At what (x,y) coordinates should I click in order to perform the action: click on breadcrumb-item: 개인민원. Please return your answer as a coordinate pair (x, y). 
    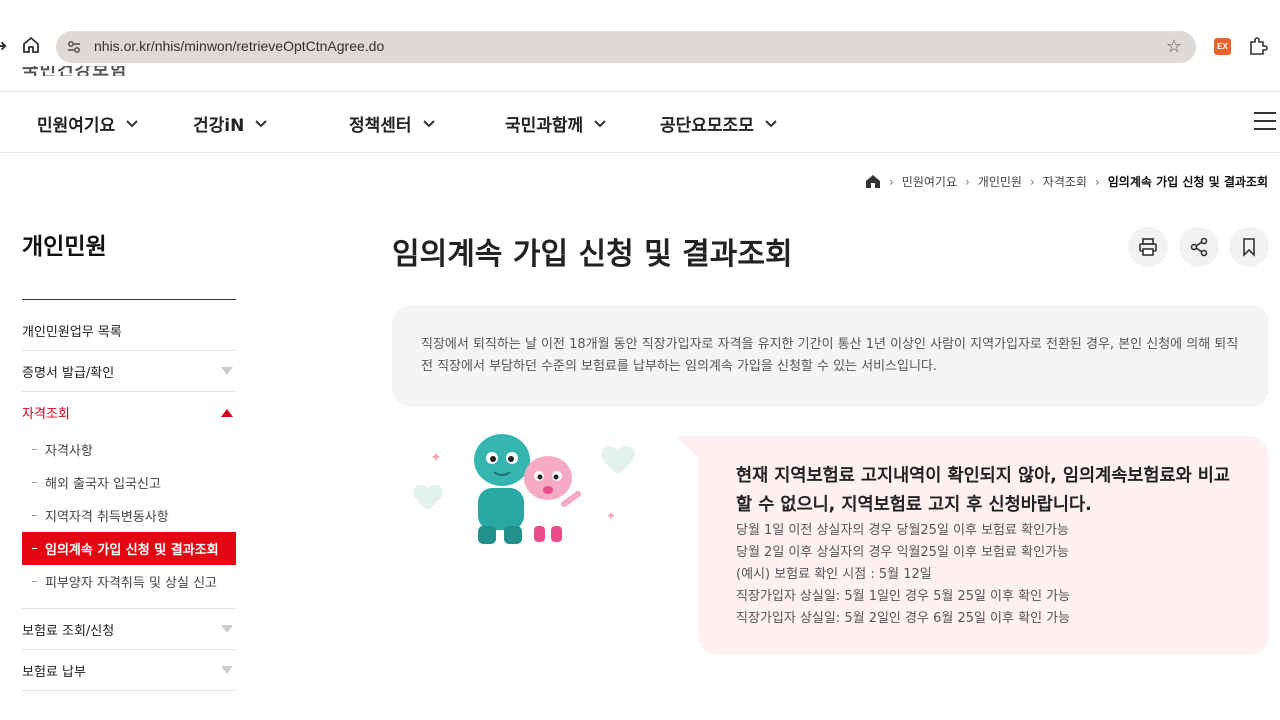
    Looking at the image, I should click on (1000, 181).